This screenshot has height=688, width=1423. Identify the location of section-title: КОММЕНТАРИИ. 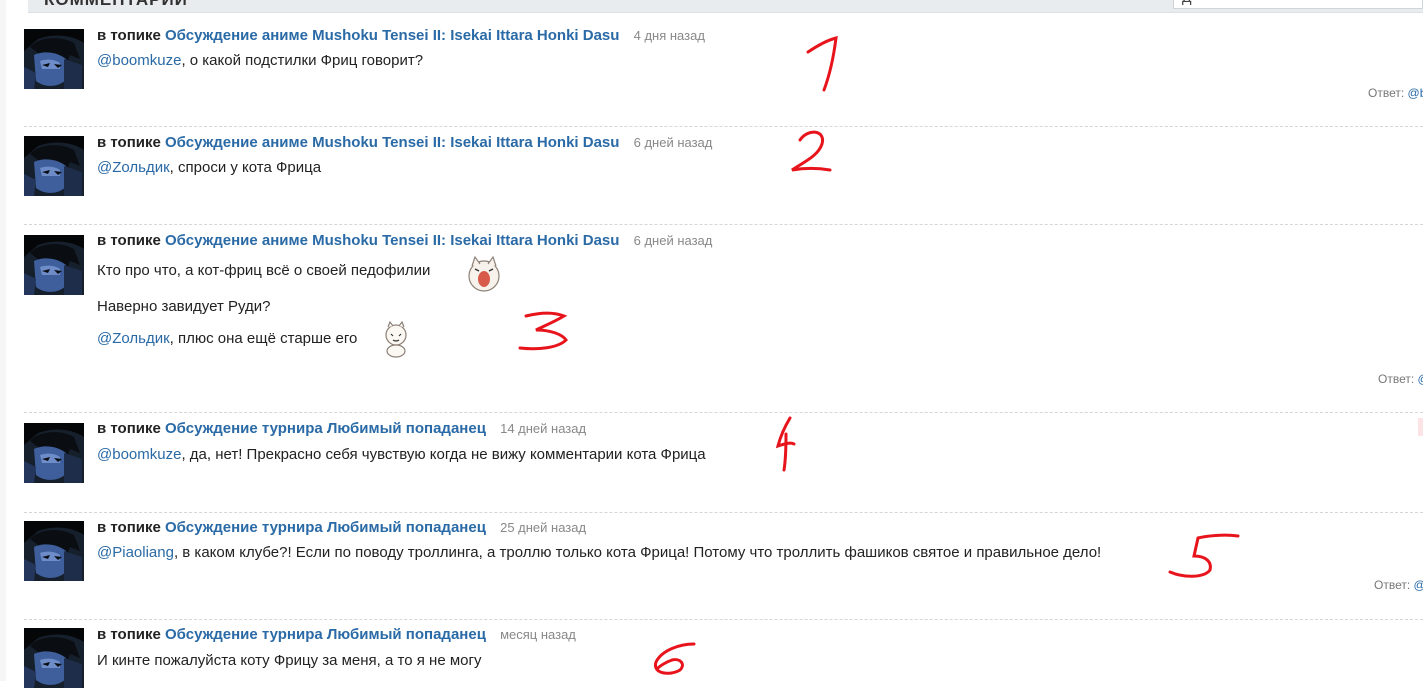
(116, 5).